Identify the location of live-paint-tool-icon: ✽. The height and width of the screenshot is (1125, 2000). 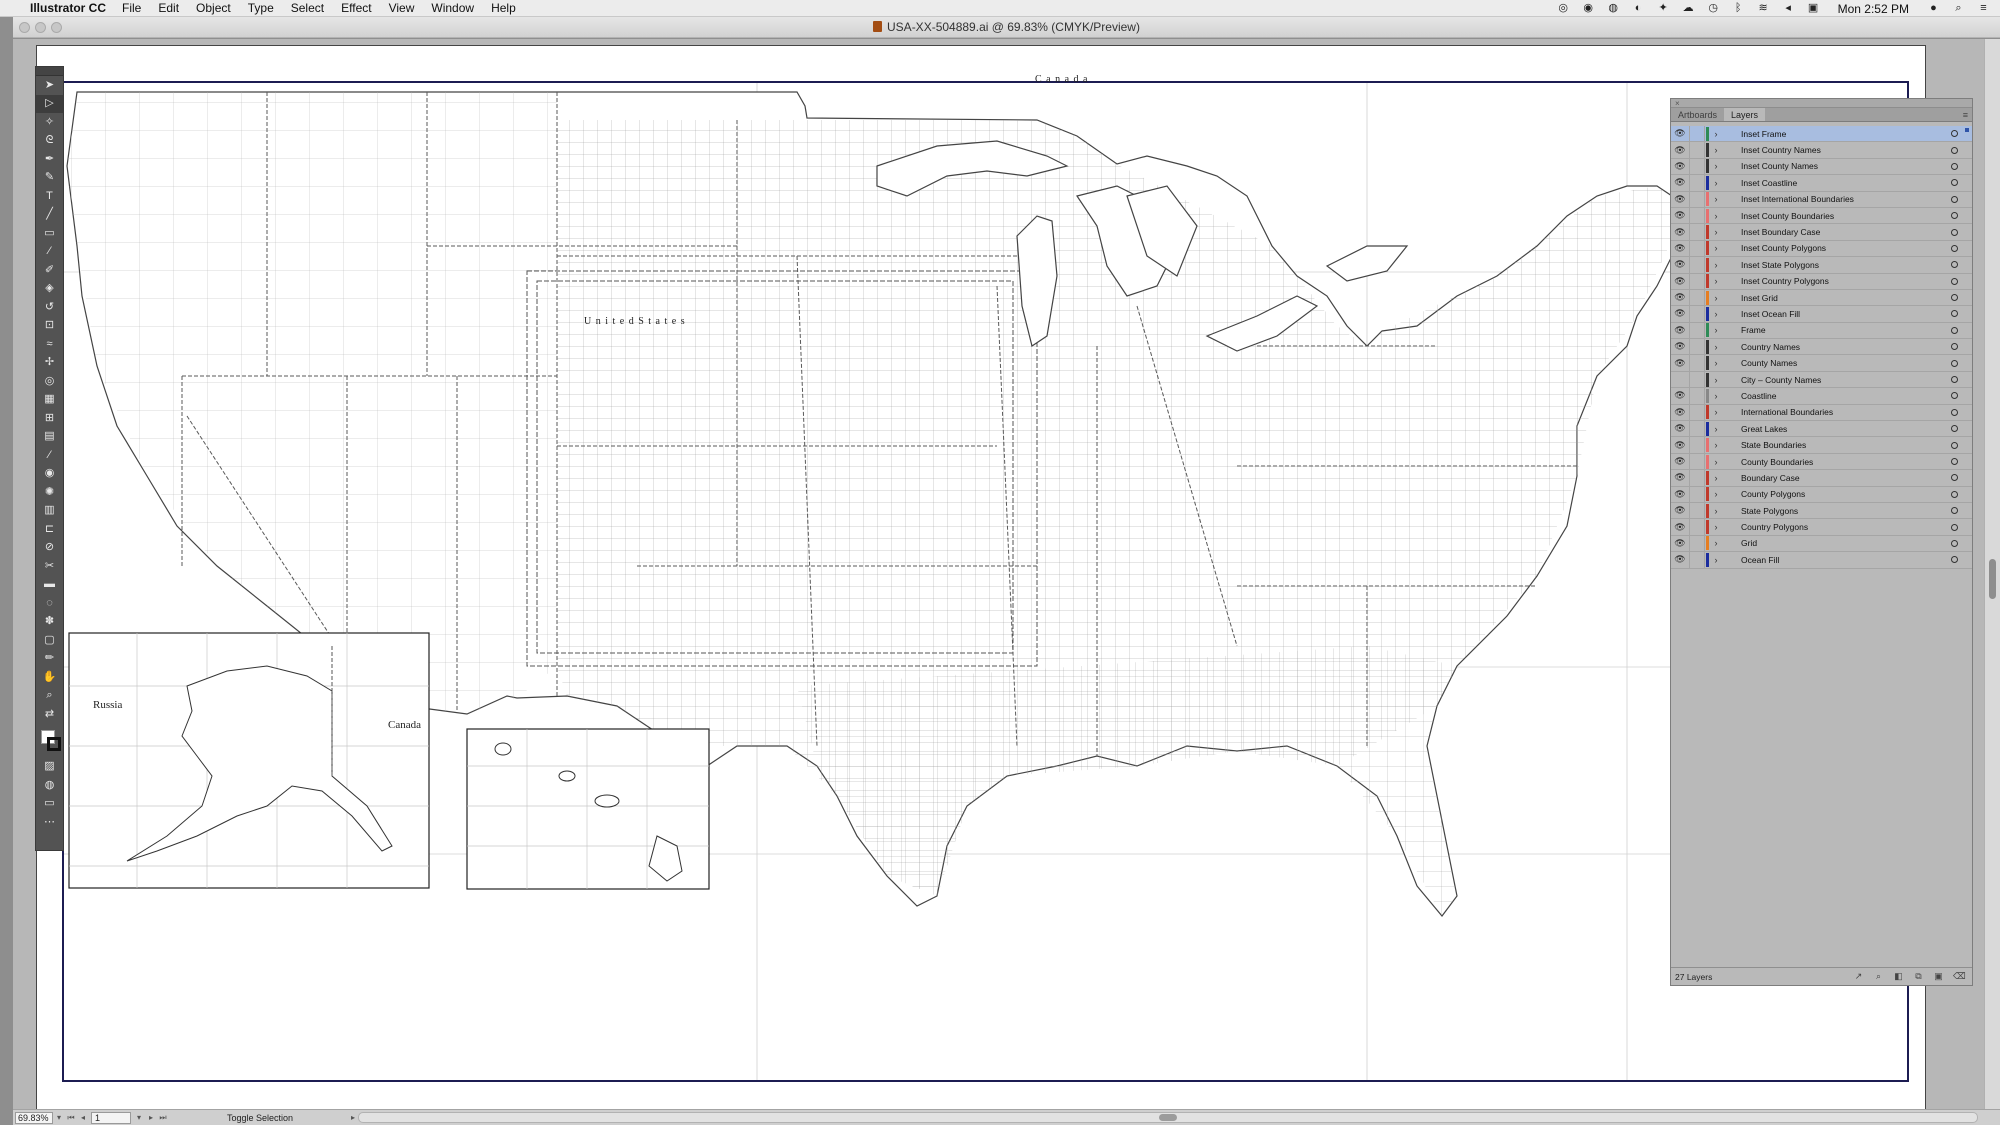
(49, 622).